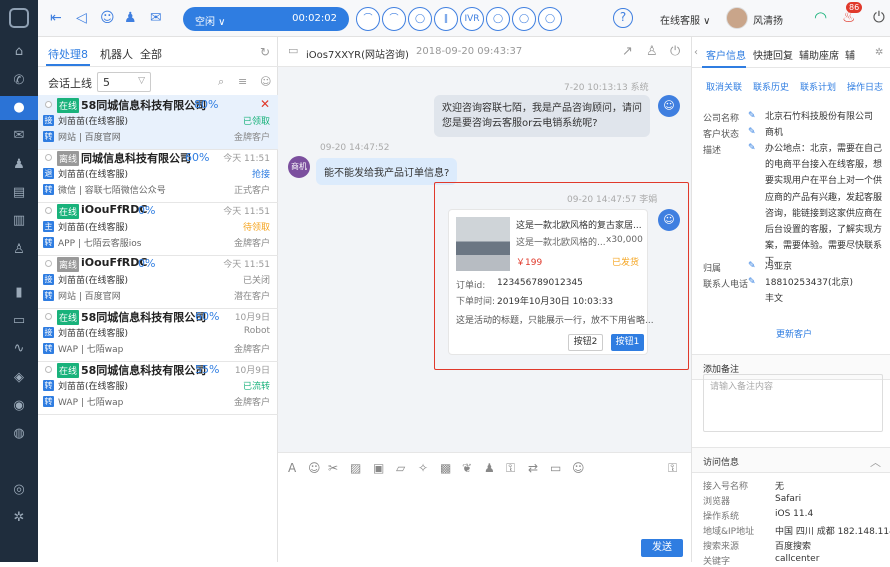 This screenshot has height=567, width=890. Describe the element at coordinates (368, 19) in the screenshot. I see `hangup-button: ⌒` at that location.